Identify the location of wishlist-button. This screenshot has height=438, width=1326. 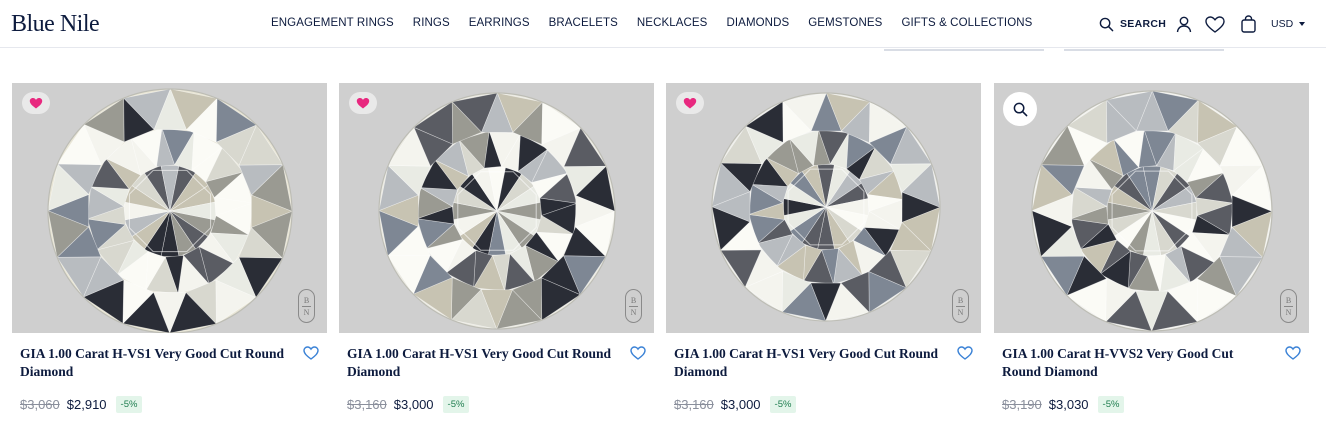
(1215, 24).